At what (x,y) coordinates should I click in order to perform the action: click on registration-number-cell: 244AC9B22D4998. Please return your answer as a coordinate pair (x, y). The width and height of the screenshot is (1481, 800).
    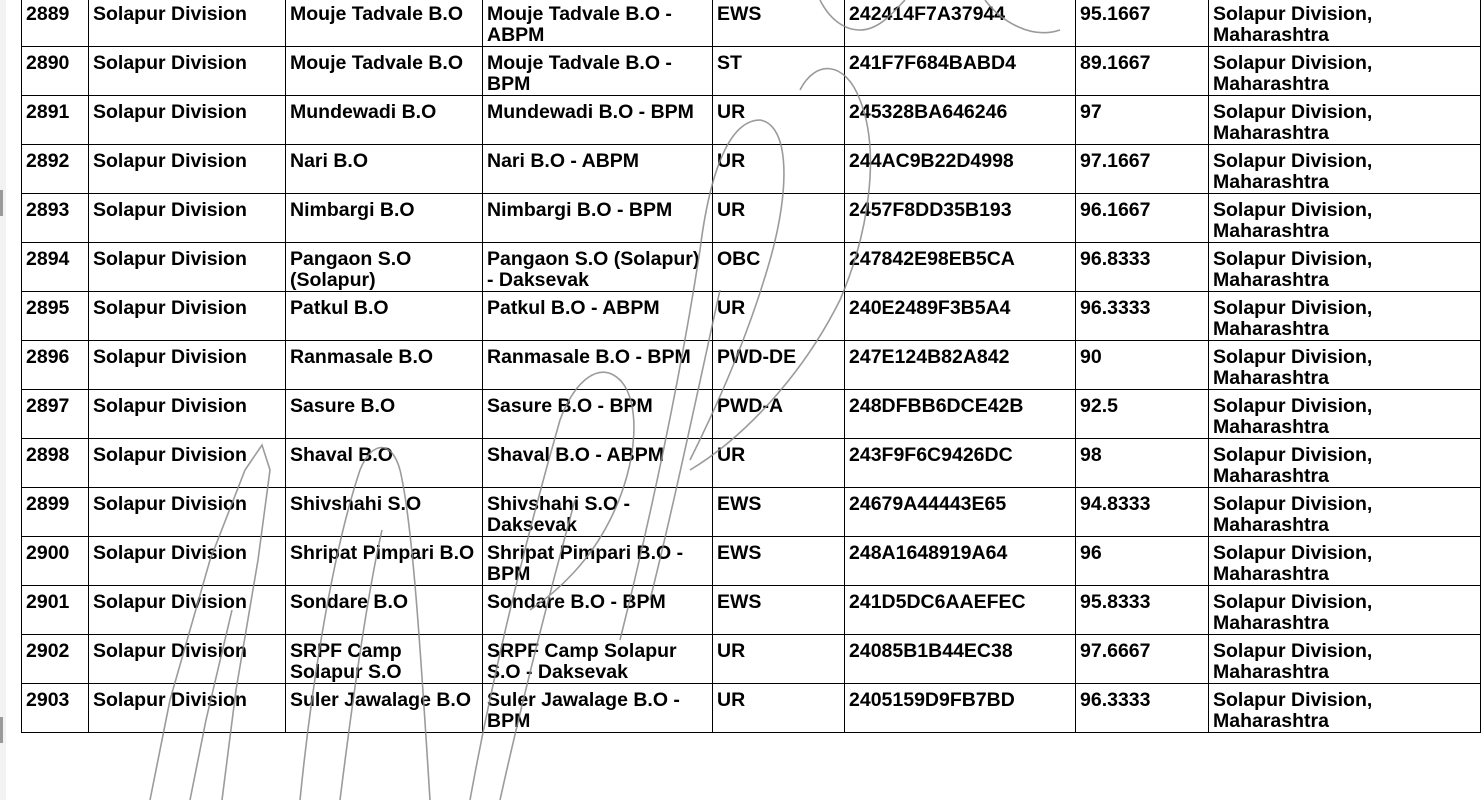
    Looking at the image, I should click on (960, 169).